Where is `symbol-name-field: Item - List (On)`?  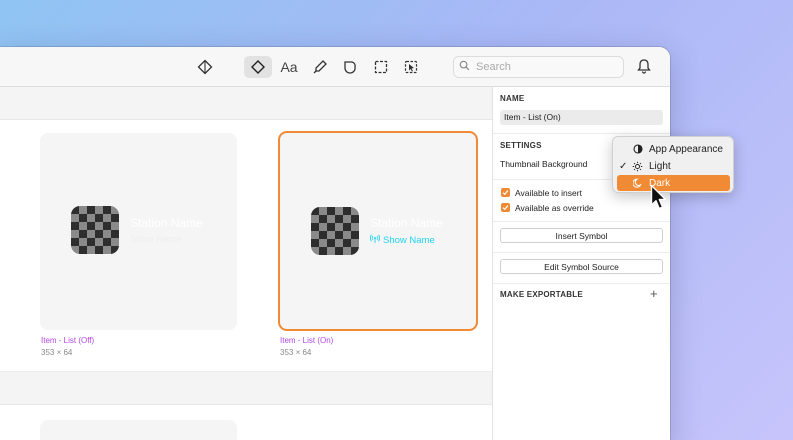 symbol-name-field: Item - List (On) is located at coordinates (581, 117).